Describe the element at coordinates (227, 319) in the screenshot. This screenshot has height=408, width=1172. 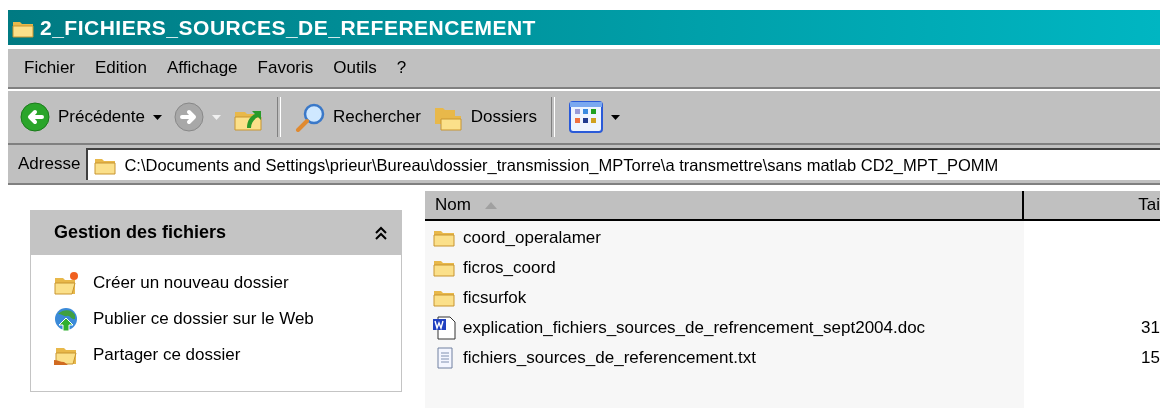
I see `task-link: Publier ce dossier sur le Web` at that location.